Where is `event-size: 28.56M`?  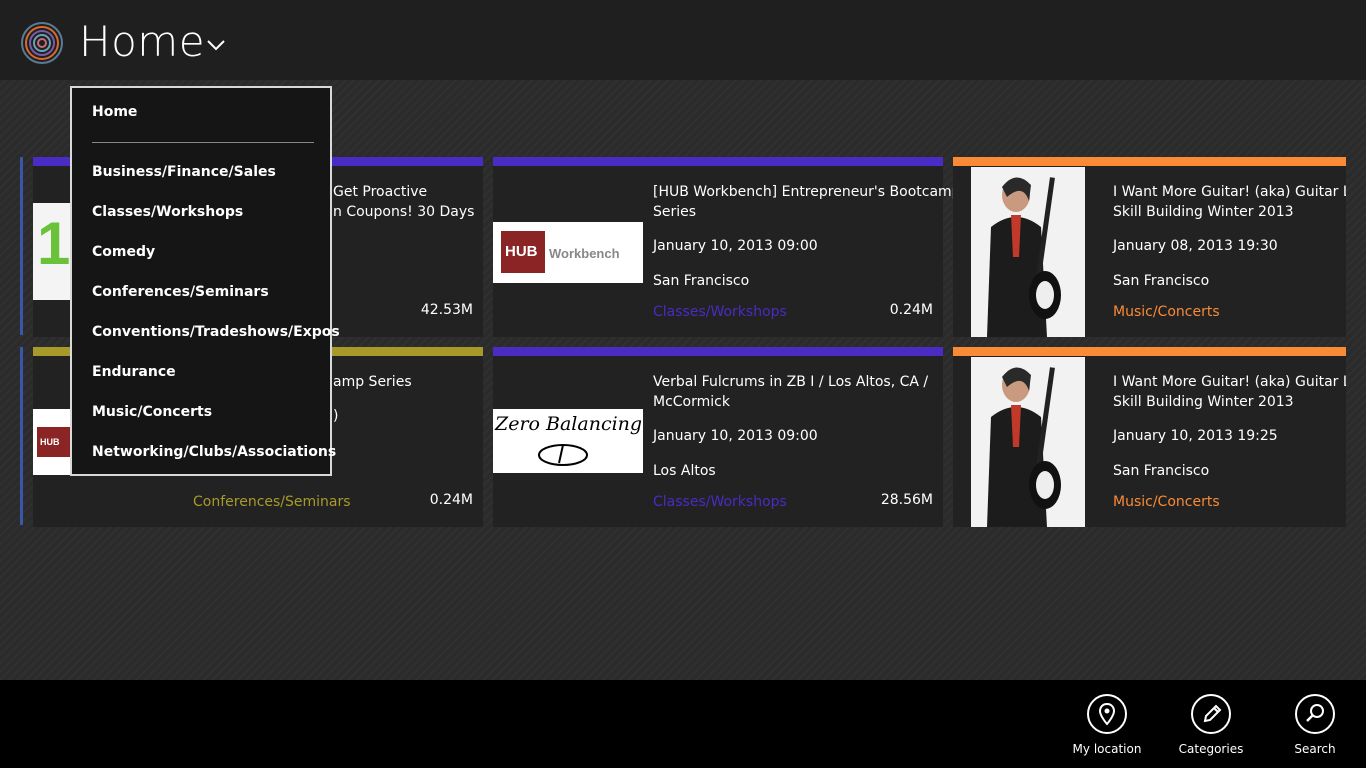
event-size: 28.56M is located at coordinates (906, 500).